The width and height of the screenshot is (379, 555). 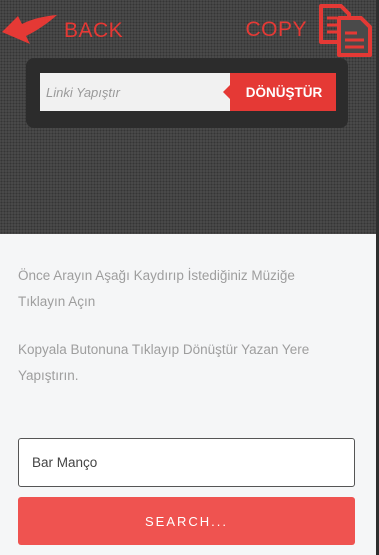 I want to click on link-input, so click(x=135, y=92).